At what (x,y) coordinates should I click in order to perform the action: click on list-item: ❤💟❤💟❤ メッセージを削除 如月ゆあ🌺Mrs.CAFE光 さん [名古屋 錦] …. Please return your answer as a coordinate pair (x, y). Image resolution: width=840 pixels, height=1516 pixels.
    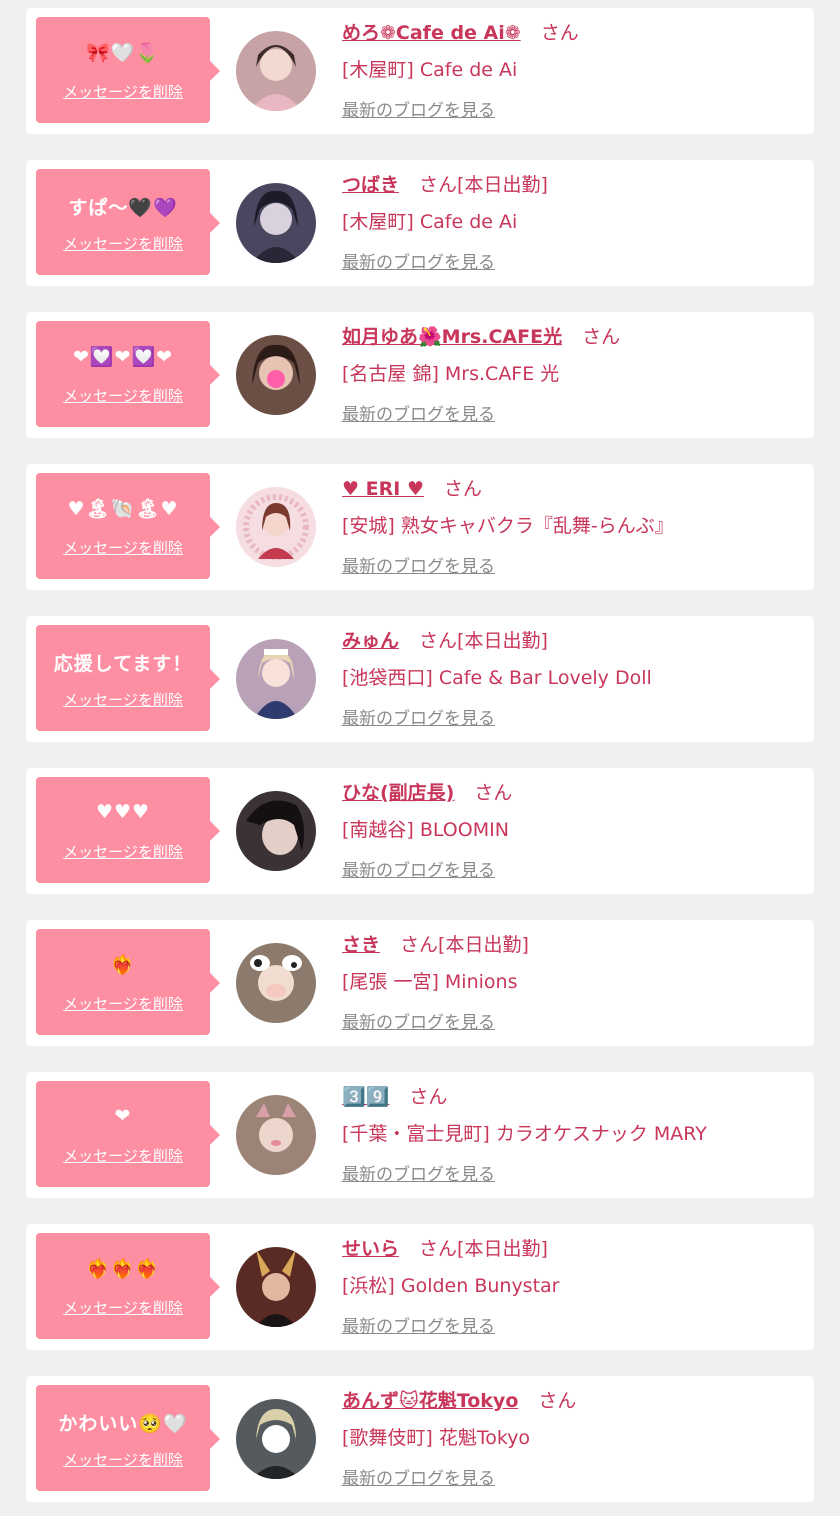
    Looking at the image, I should click on (420, 375).